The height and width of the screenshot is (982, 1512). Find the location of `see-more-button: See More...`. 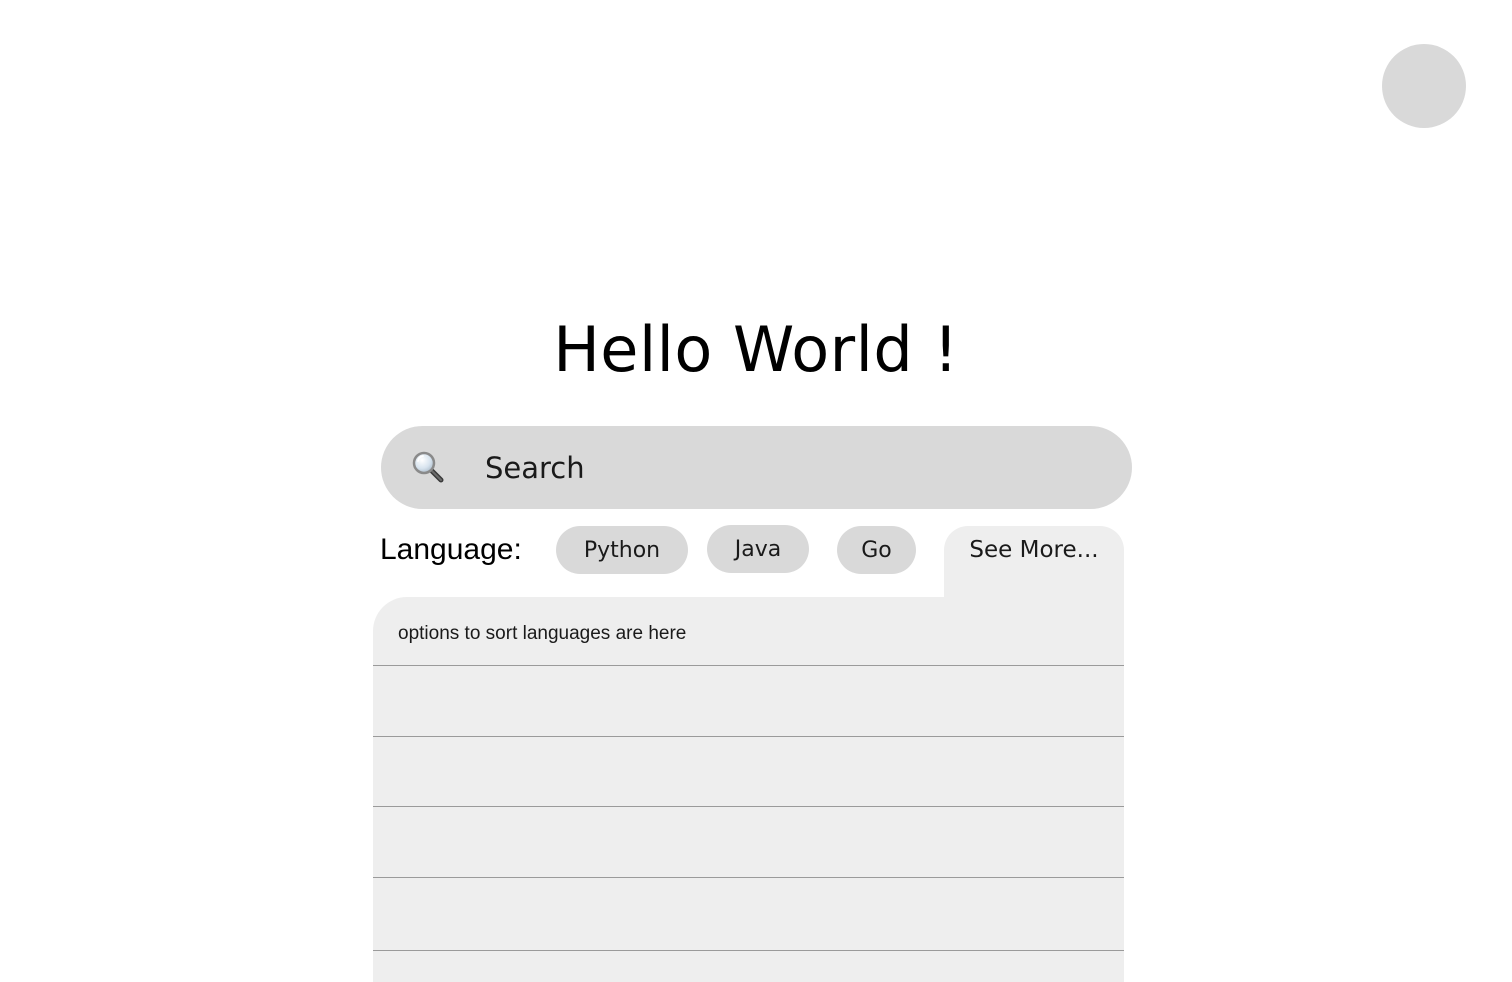

see-more-button: See More... is located at coordinates (1034, 563).